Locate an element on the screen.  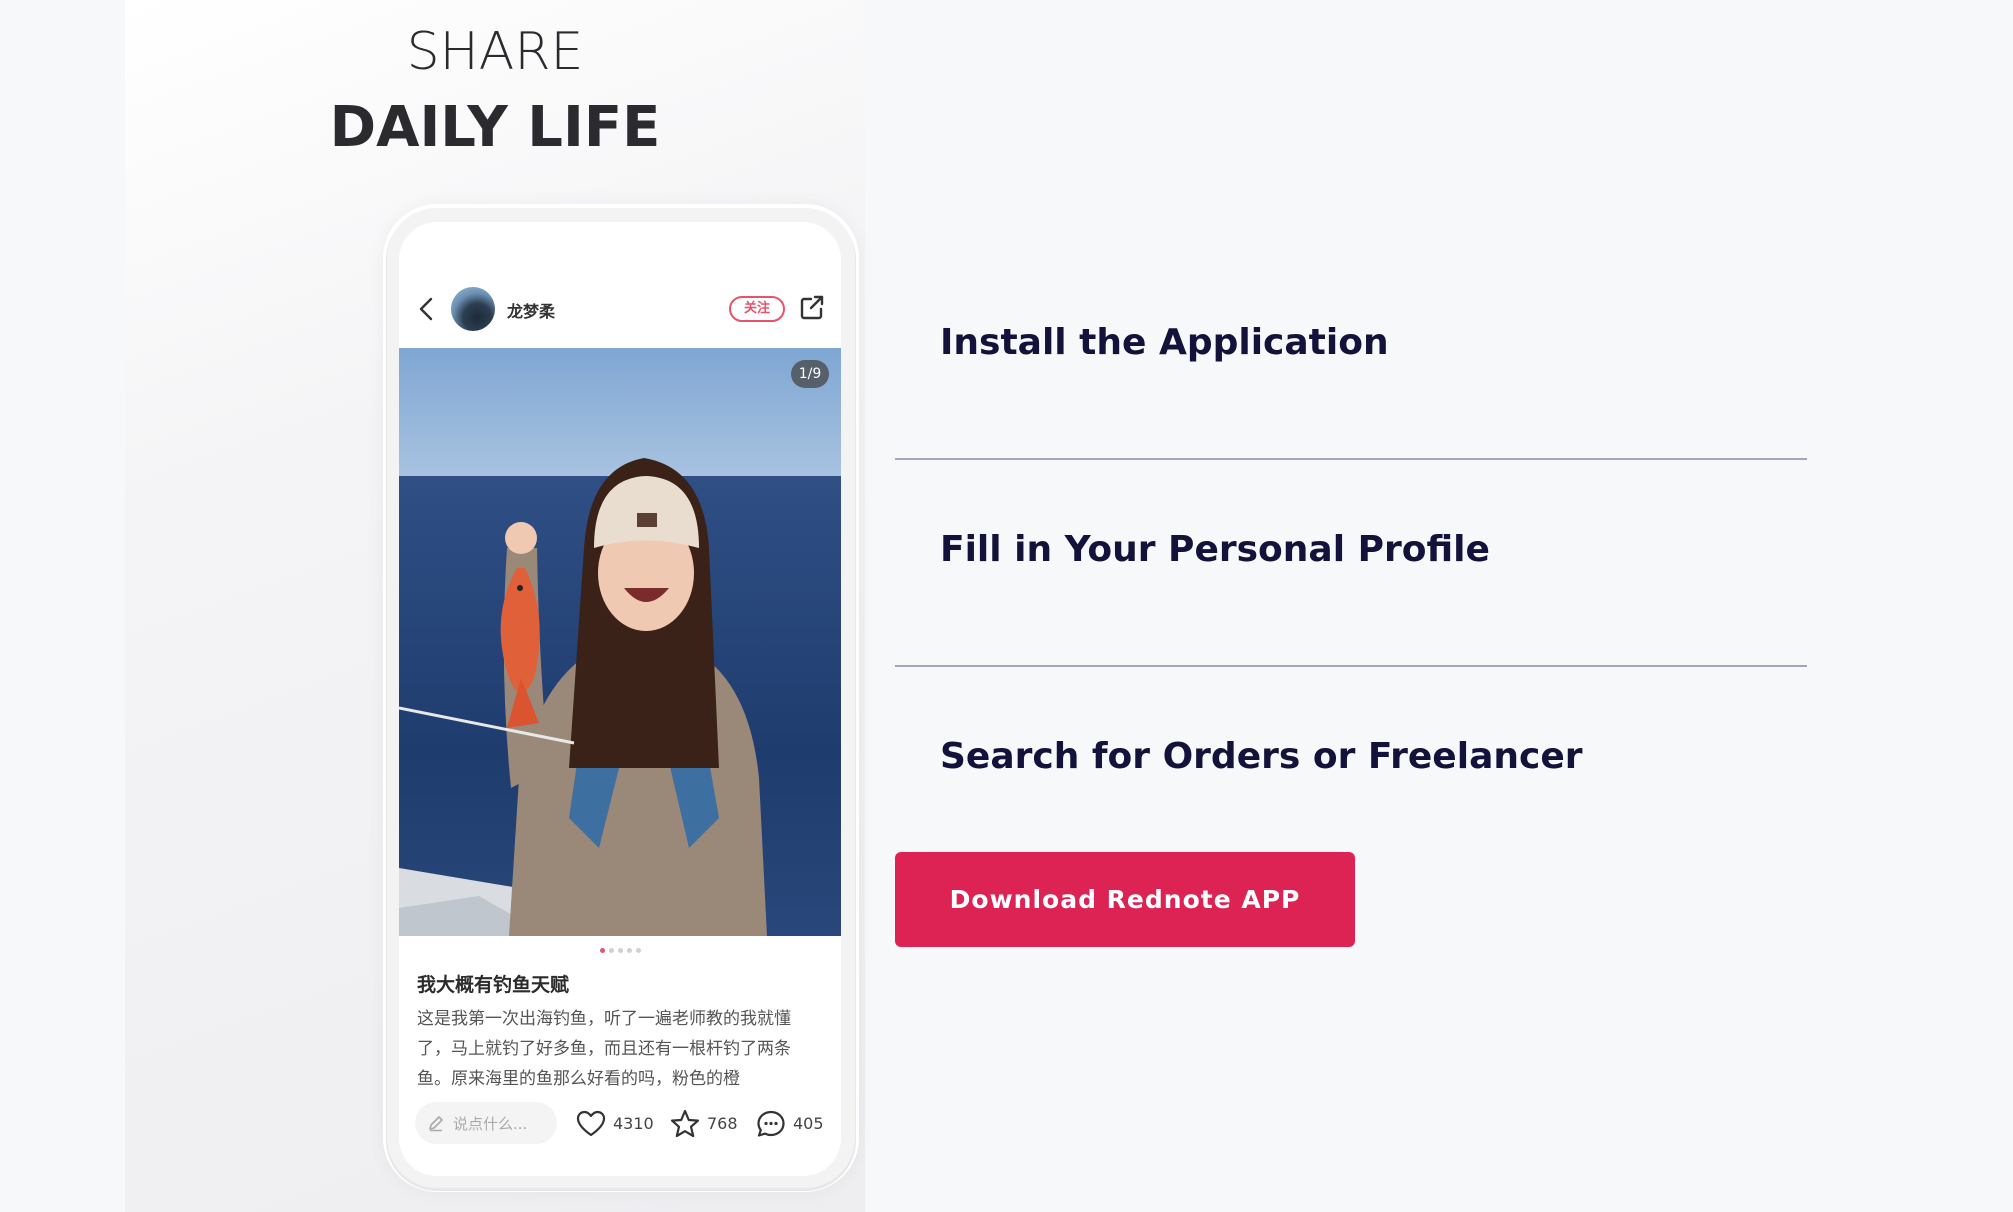
back-arrow-icon is located at coordinates (427, 309).